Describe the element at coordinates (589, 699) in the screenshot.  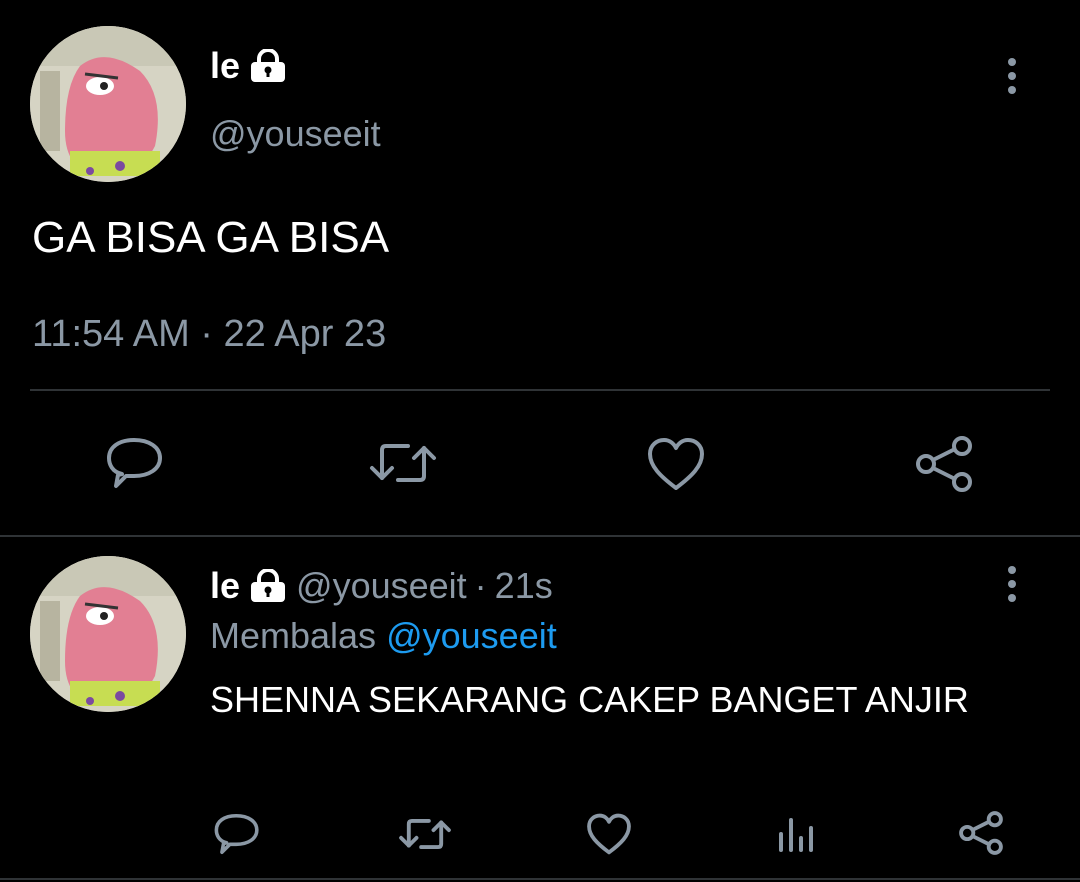
I see `reply-text: SHENNA SEKARANG CAKEP BANGET ANJIR` at that location.